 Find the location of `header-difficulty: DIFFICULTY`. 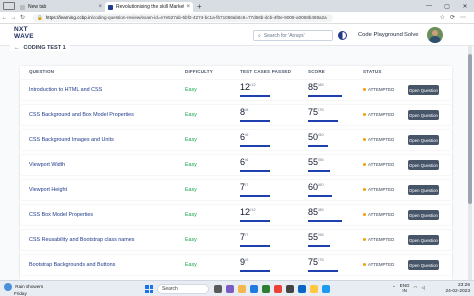

header-difficulty: DIFFICULTY is located at coordinates (199, 71).